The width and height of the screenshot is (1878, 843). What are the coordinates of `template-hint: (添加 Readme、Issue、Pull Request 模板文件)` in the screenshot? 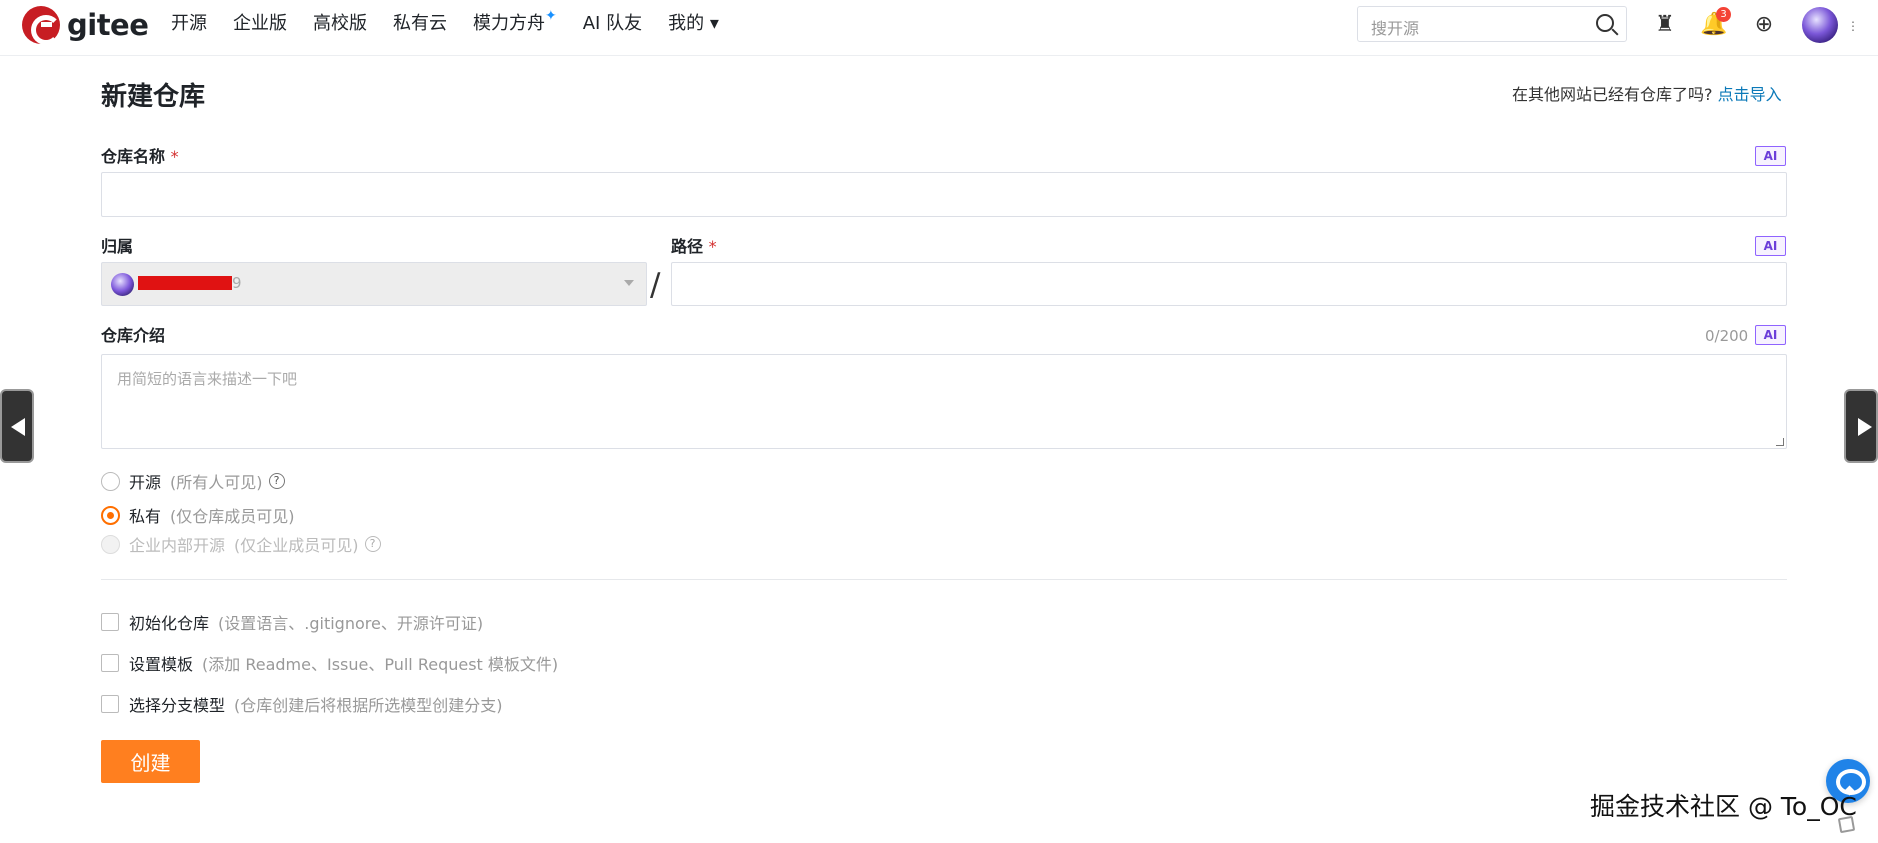 It's located at (380, 664).